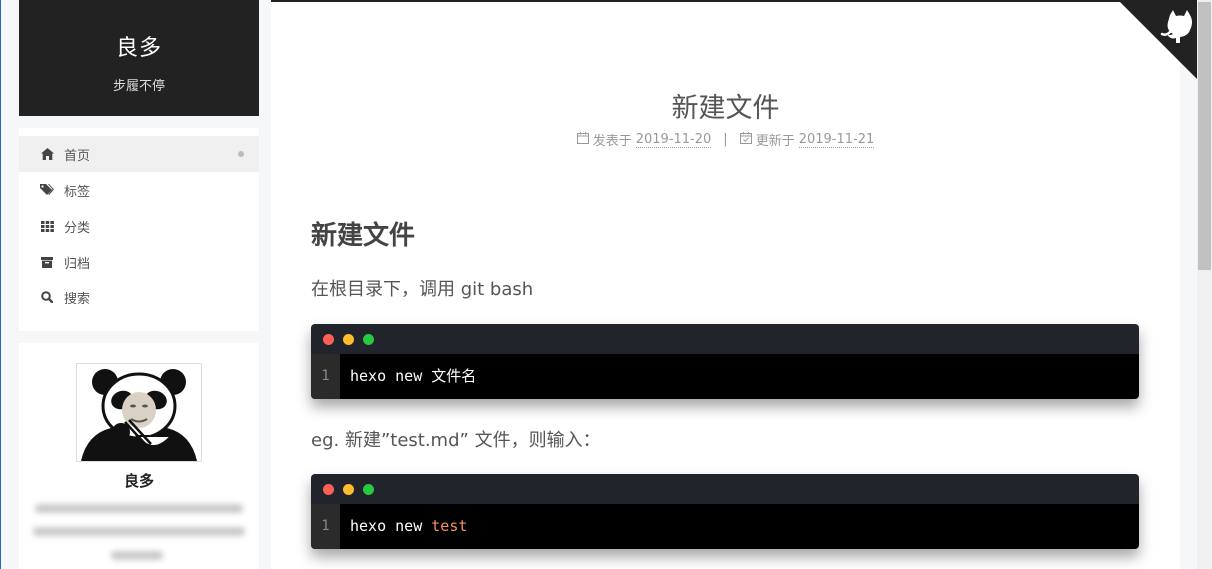 The width and height of the screenshot is (1212, 569). I want to click on menu-item-tags: 标签, so click(139, 190).